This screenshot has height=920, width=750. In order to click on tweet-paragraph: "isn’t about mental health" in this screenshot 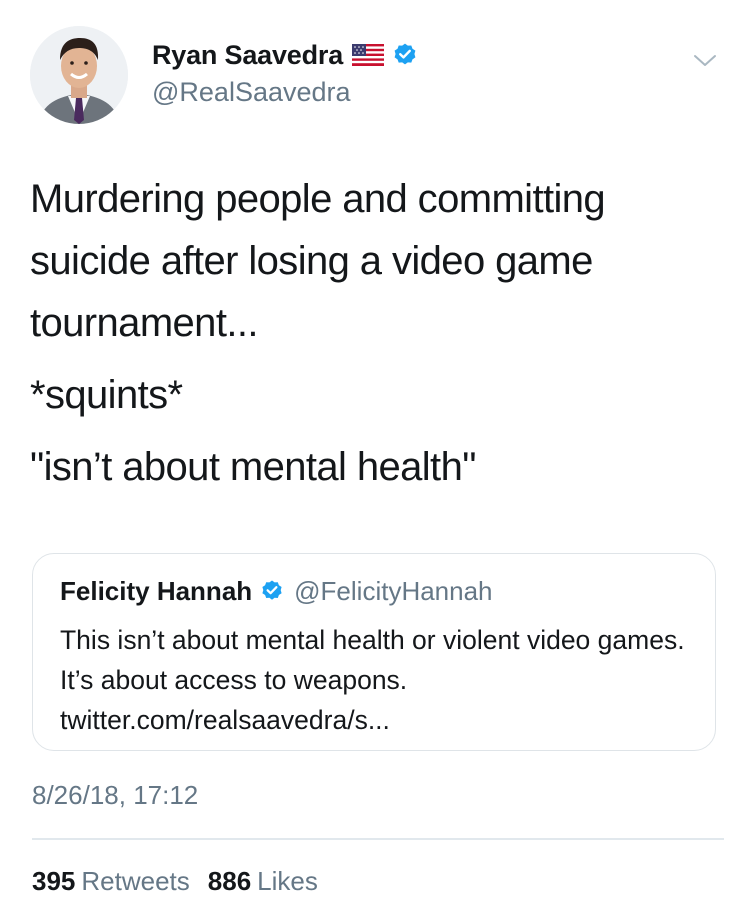, I will do `click(253, 467)`.